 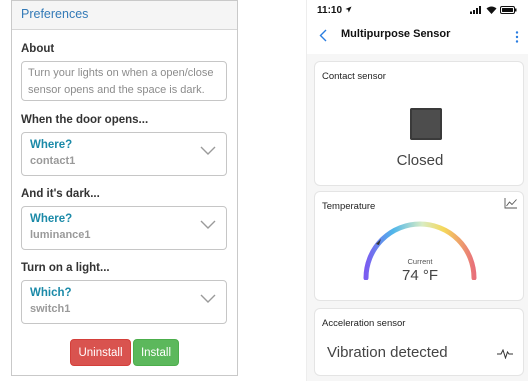 What do you see at coordinates (396, 34) in the screenshot?
I see `device-title: Multipurpose Sensor` at bounding box center [396, 34].